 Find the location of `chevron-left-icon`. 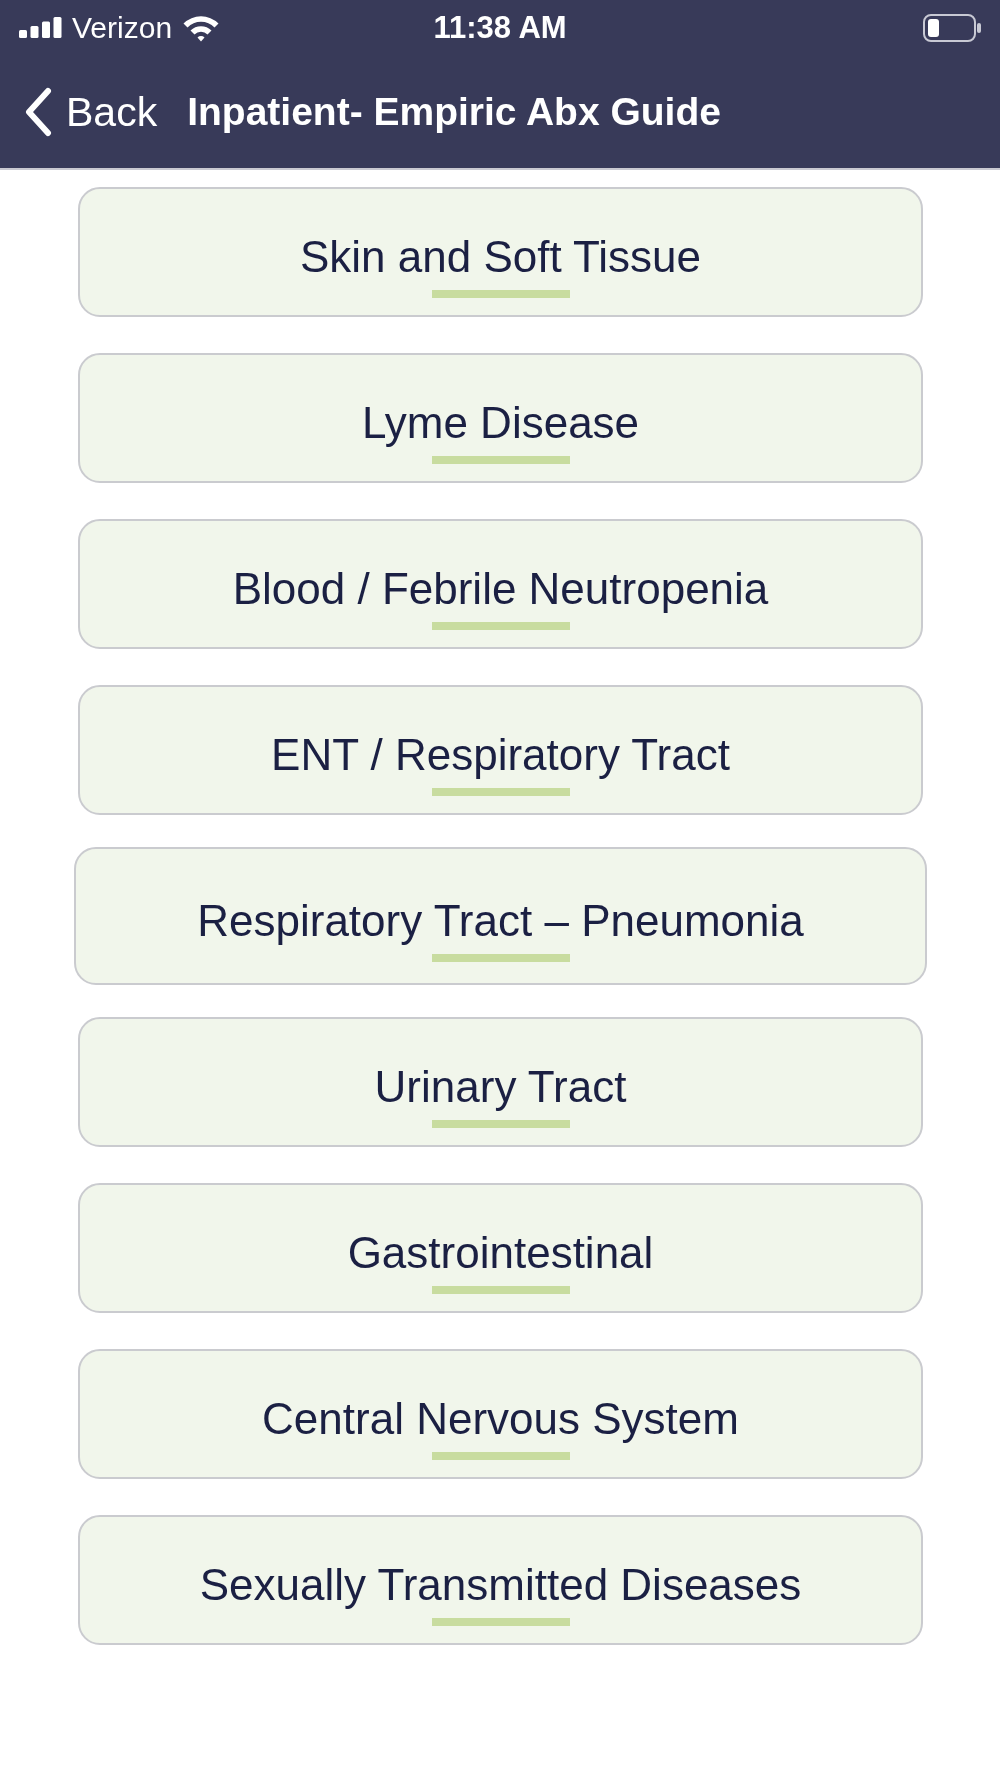

chevron-left-icon is located at coordinates (38, 111).